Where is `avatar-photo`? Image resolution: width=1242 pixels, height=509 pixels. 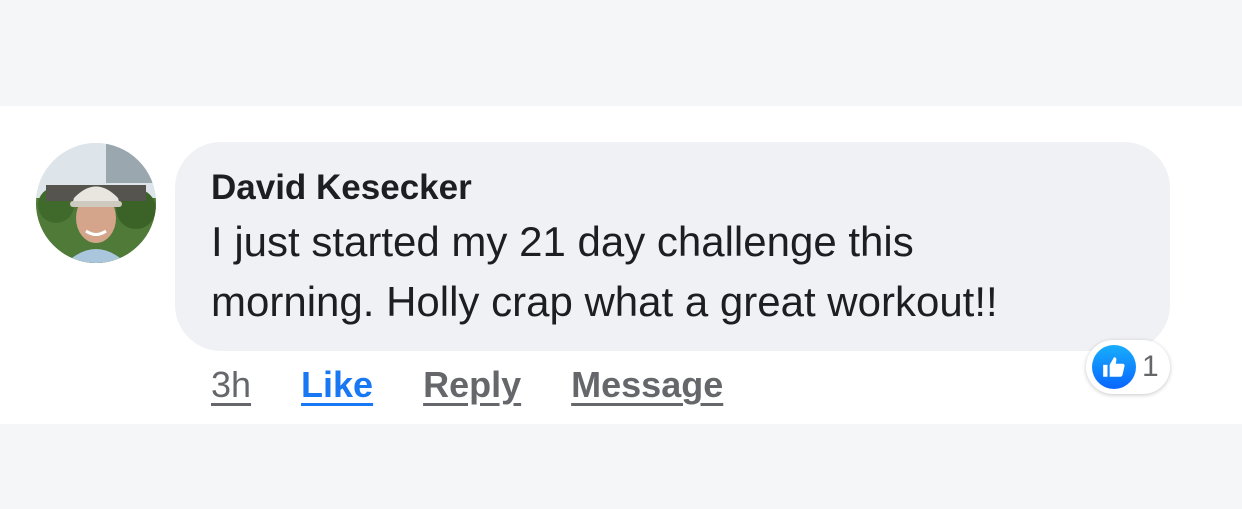
avatar-photo is located at coordinates (96, 203).